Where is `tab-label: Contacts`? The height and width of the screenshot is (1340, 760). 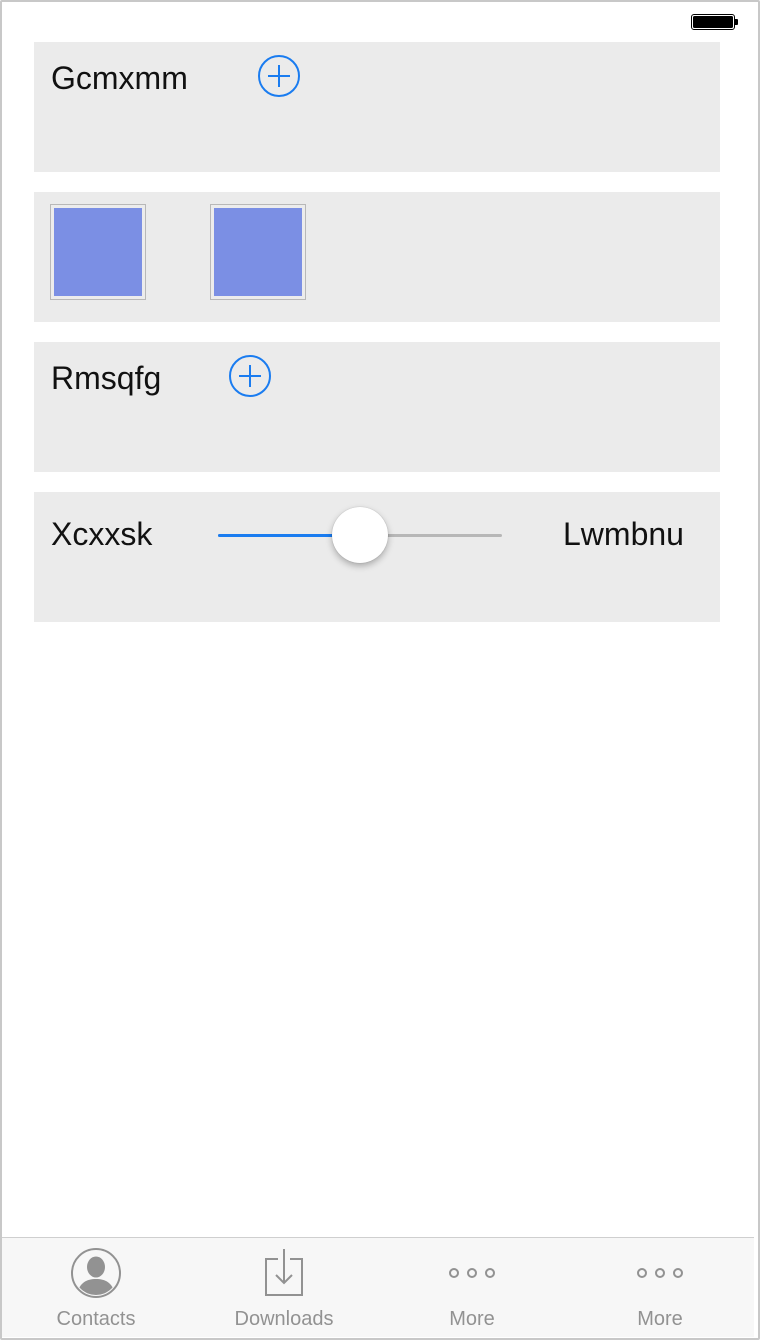 tab-label: Contacts is located at coordinates (96, 1319).